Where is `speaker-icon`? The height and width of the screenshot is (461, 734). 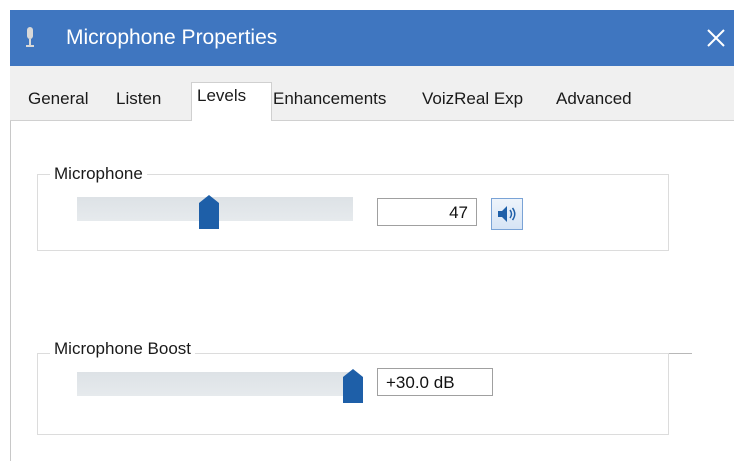 speaker-icon is located at coordinates (507, 214).